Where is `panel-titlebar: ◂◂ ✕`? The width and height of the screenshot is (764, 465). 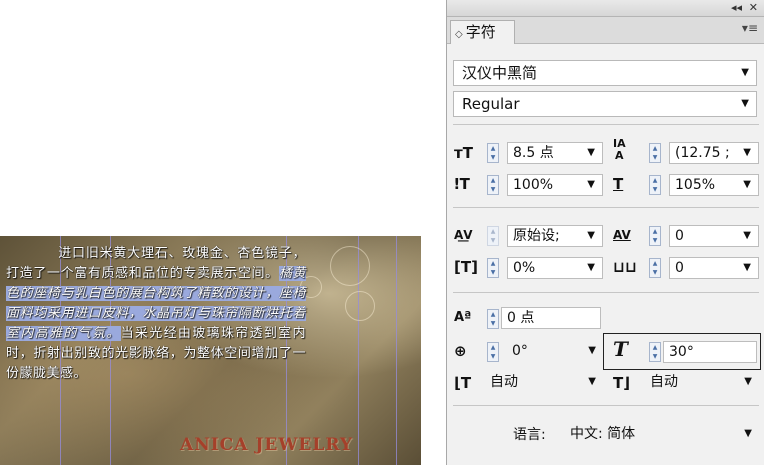
panel-titlebar: ◂◂ ✕ is located at coordinates (605, 8).